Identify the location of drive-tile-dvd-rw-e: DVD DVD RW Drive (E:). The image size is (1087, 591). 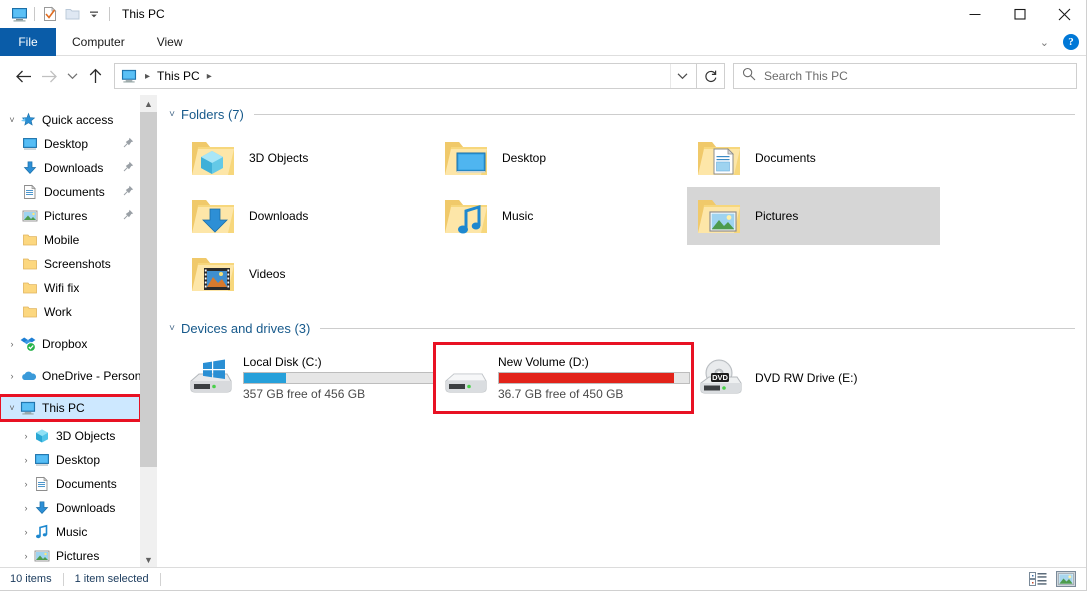
(818, 378).